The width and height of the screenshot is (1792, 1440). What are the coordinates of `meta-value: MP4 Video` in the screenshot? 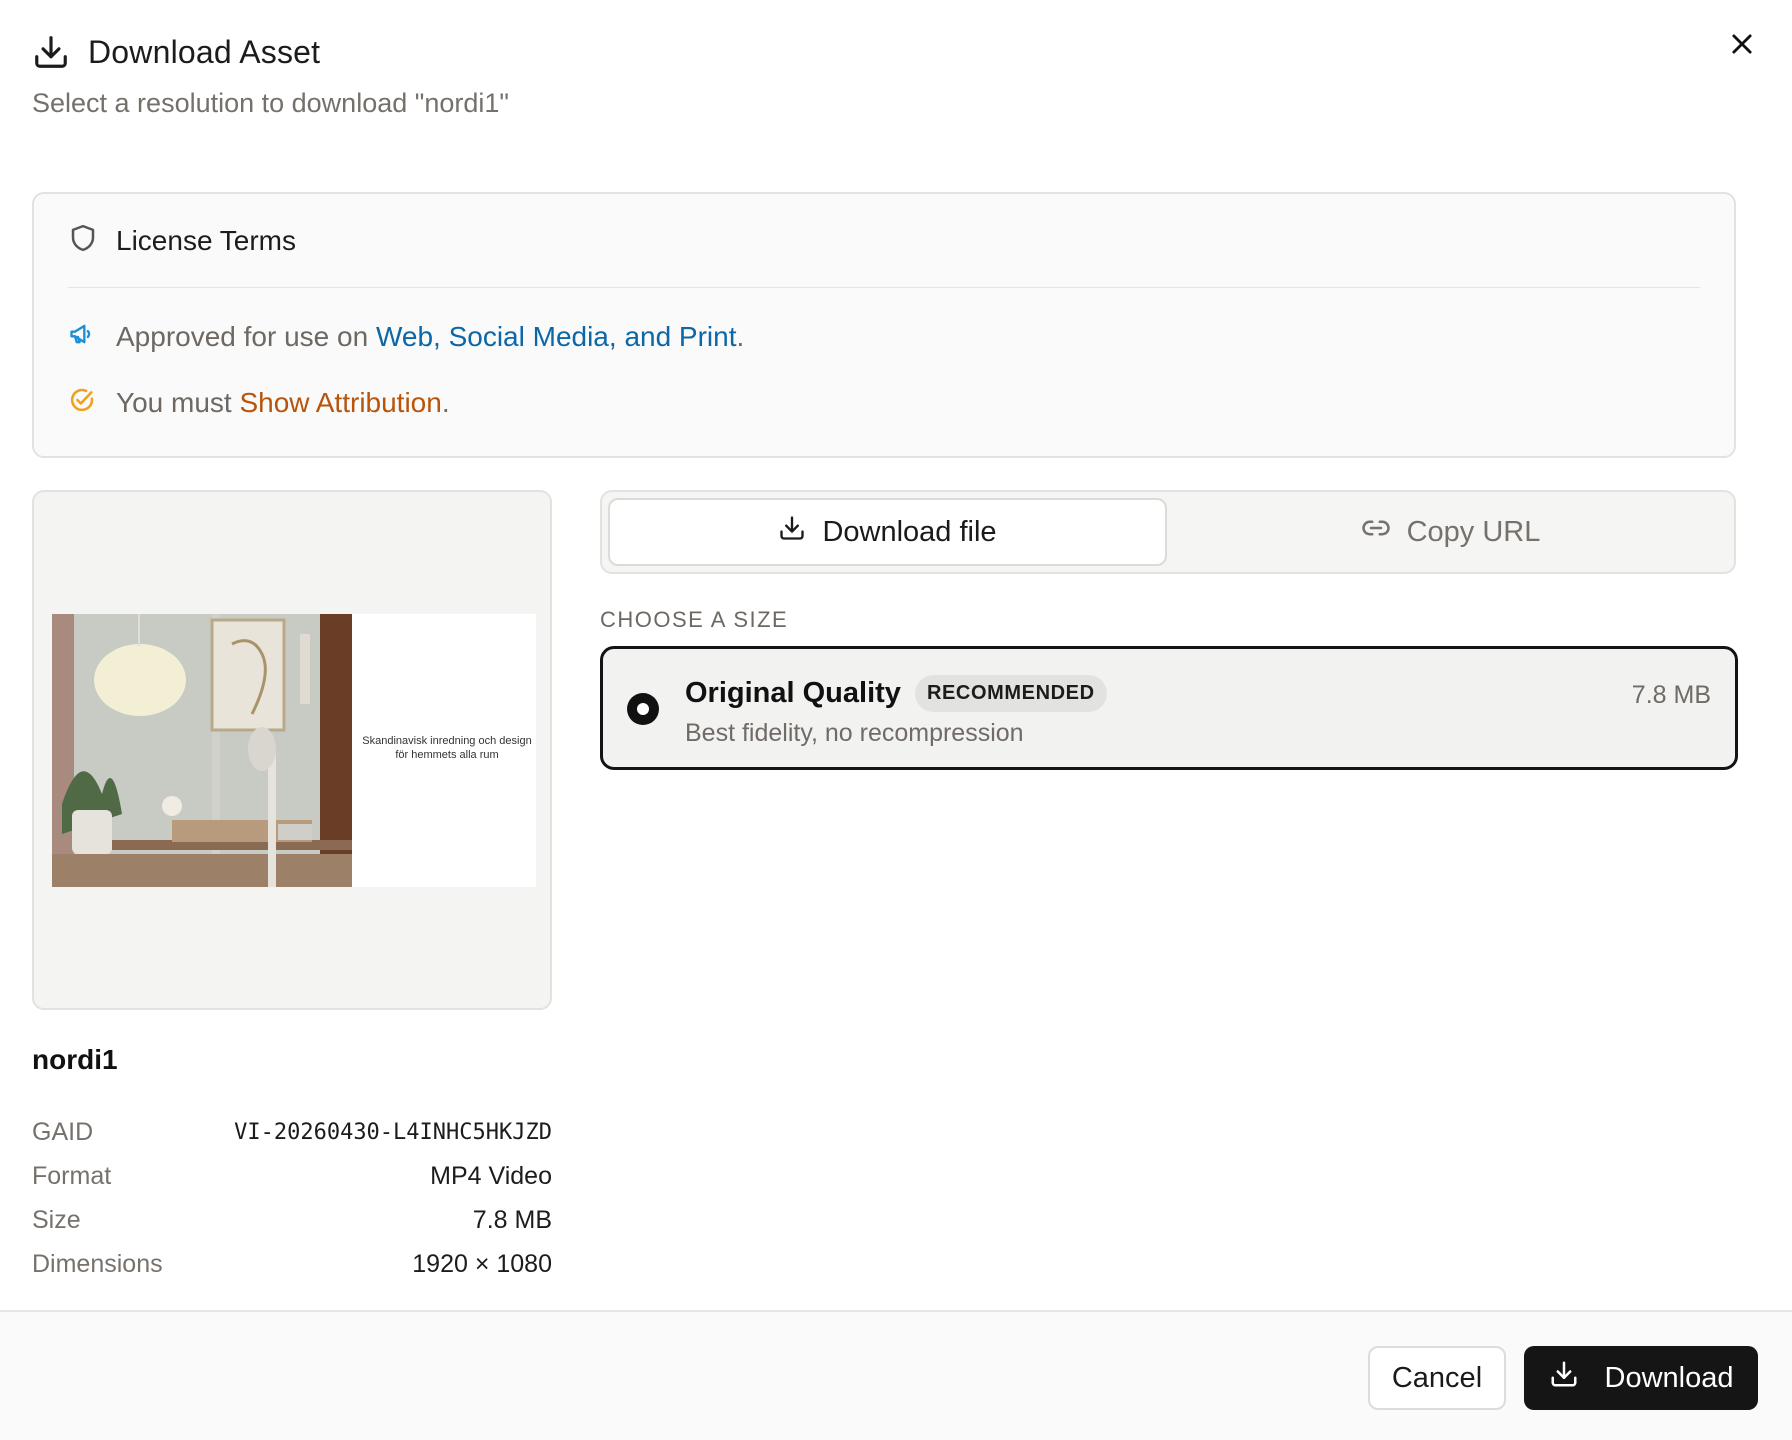 It's located at (491, 1175).